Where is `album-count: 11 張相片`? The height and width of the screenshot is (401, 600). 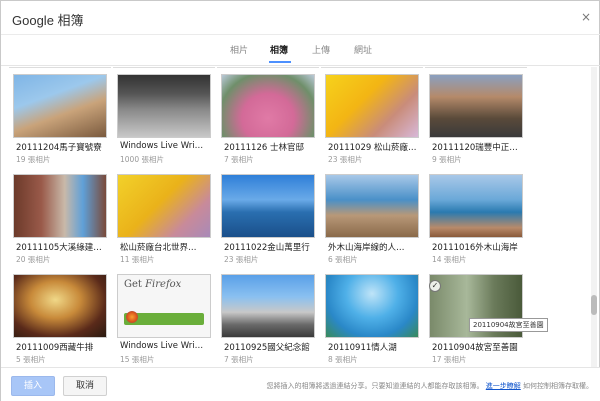 album-count: 11 張相片 is located at coordinates (137, 259).